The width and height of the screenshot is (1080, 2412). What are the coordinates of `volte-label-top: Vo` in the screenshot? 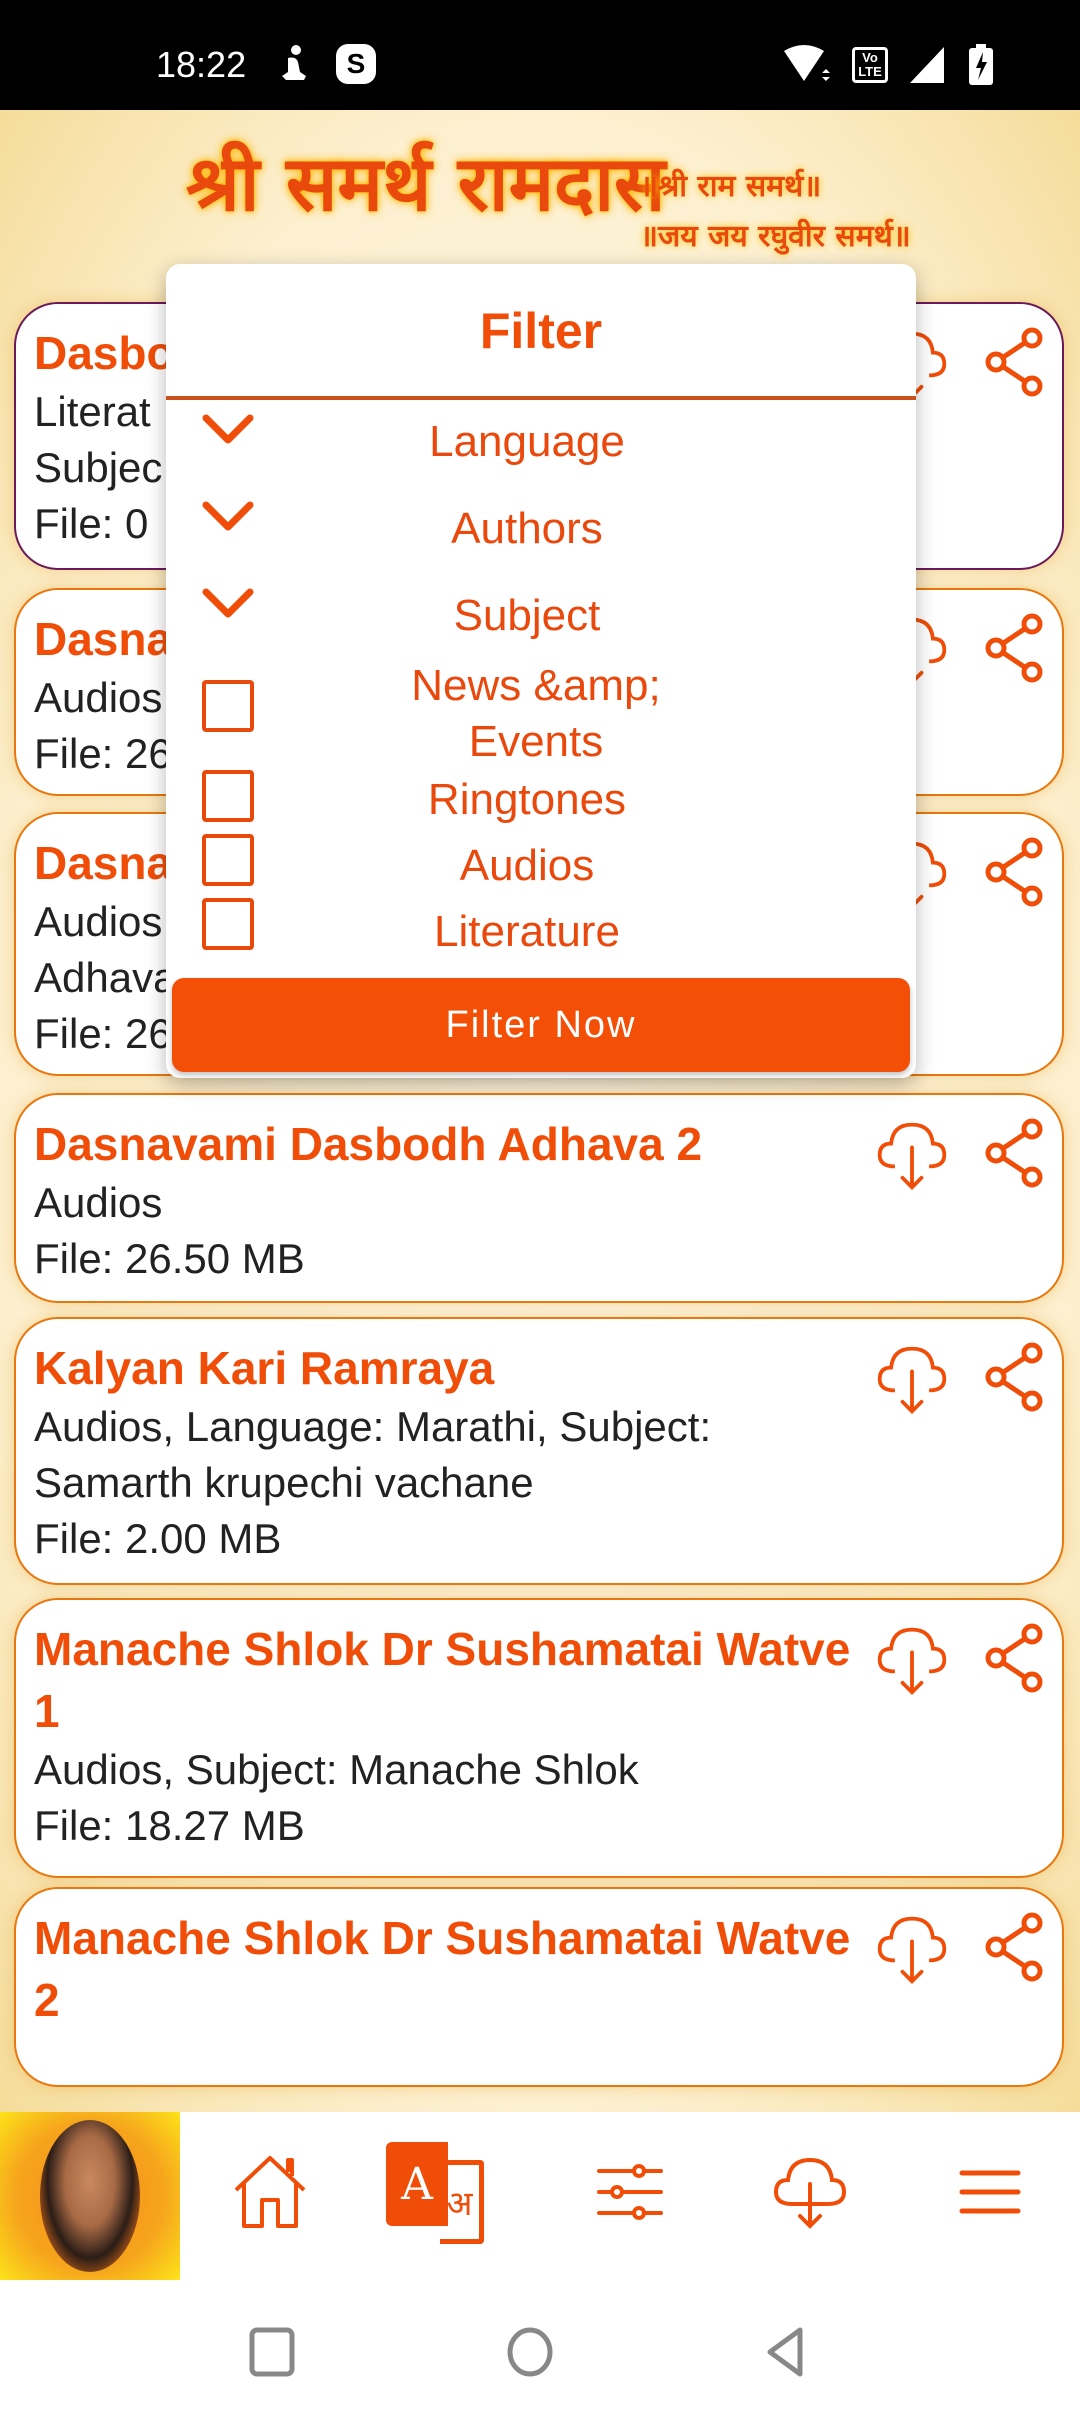 It's located at (870, 57).